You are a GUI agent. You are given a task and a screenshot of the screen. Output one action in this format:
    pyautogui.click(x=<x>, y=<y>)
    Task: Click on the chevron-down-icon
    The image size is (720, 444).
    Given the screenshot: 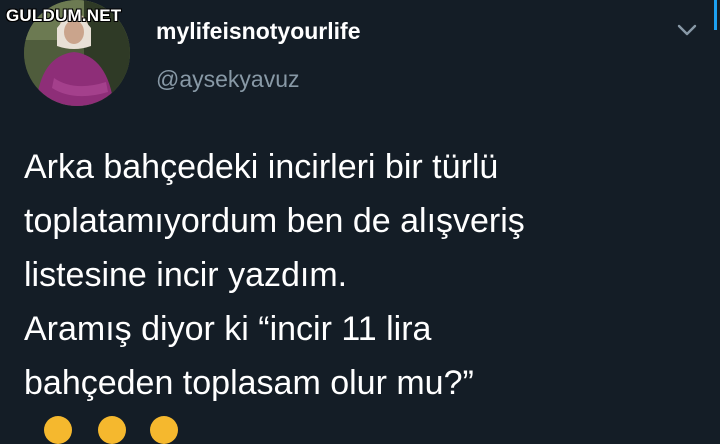 What is the action you would take?
    pyautogui.click(x=687, y=30)
    